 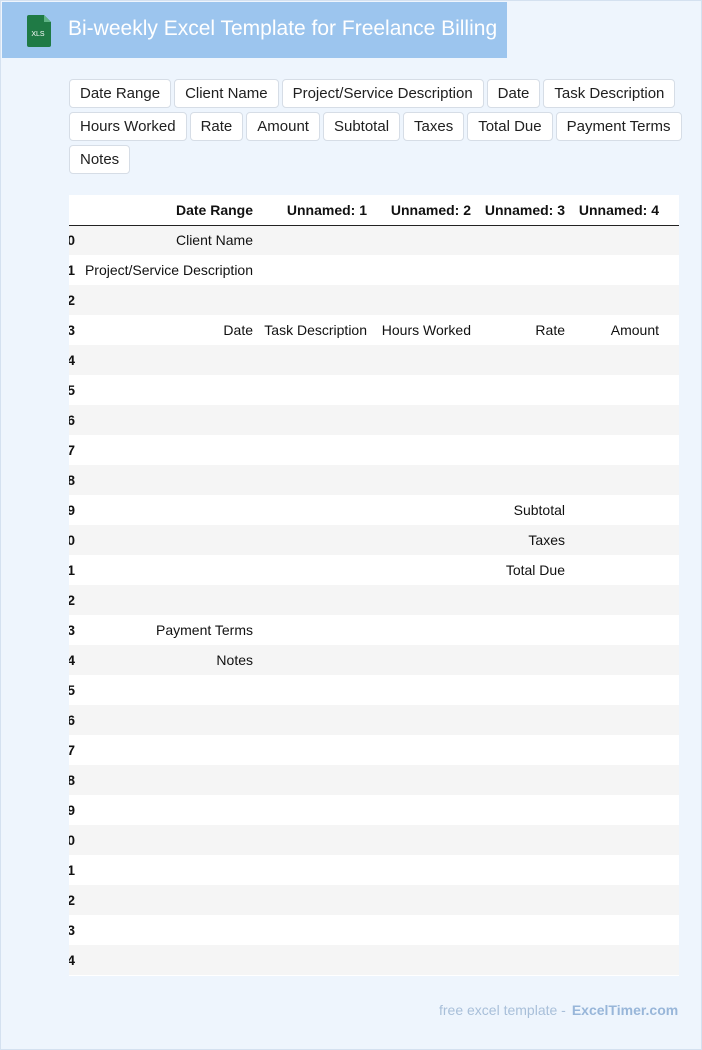 What do you see at coordinates (524, 570) in the screenshot?
I see `table-cell: Total Due` at bounding box center [524, 570].